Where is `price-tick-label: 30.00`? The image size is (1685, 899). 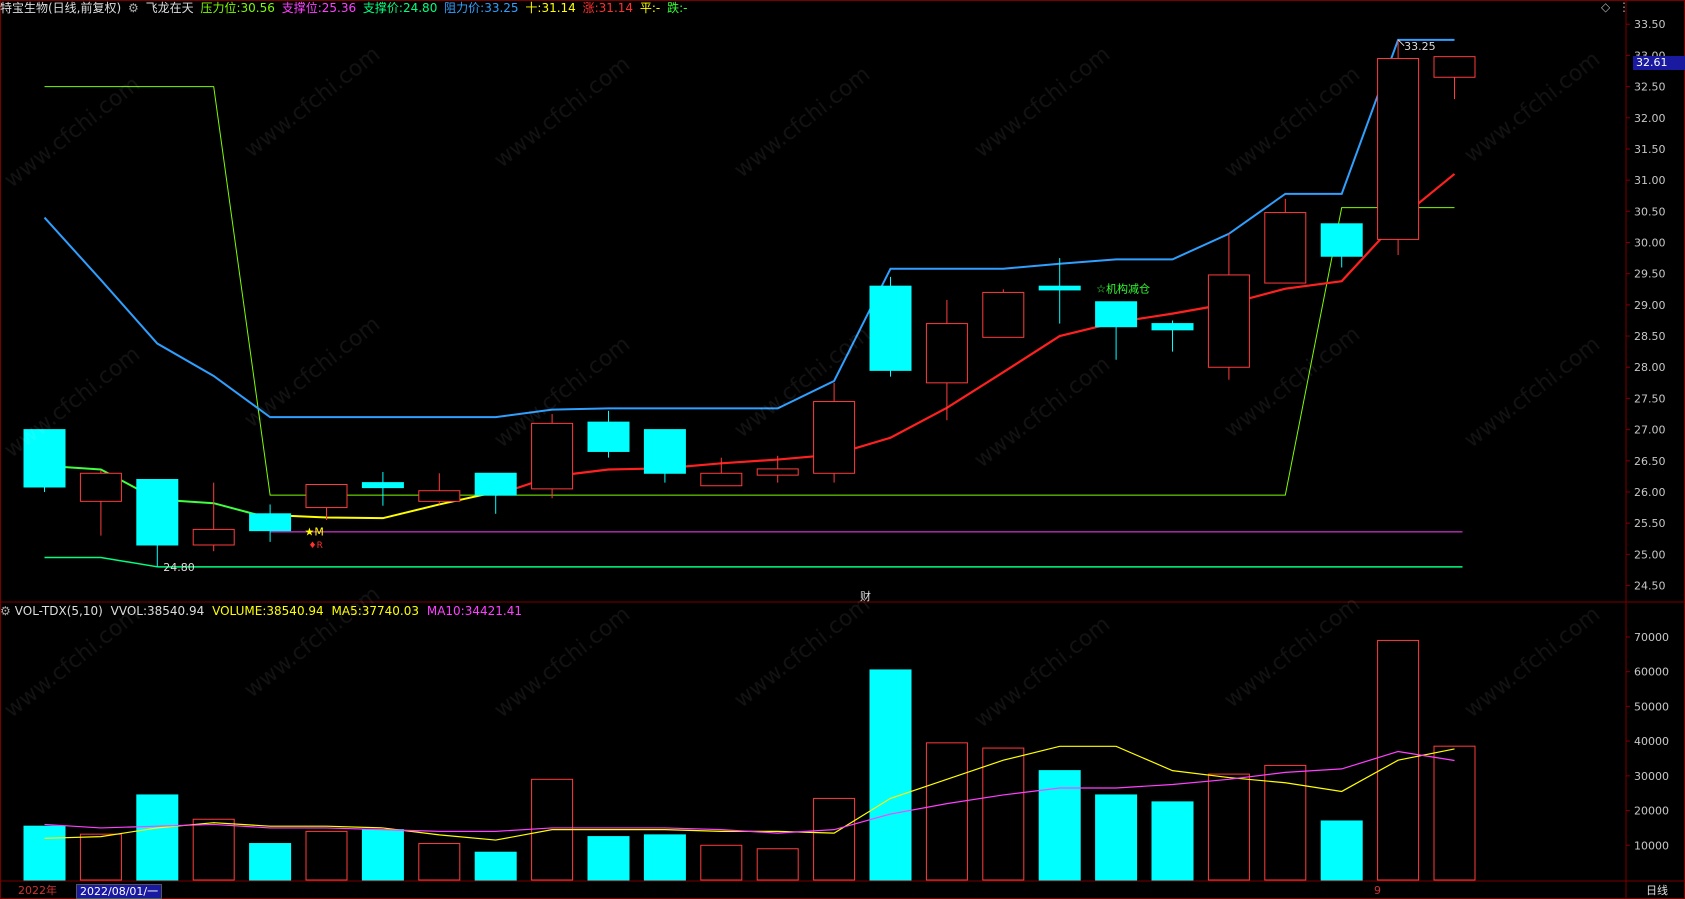 price-tick-label: 30.00 is located at coordinates (1650, 243).